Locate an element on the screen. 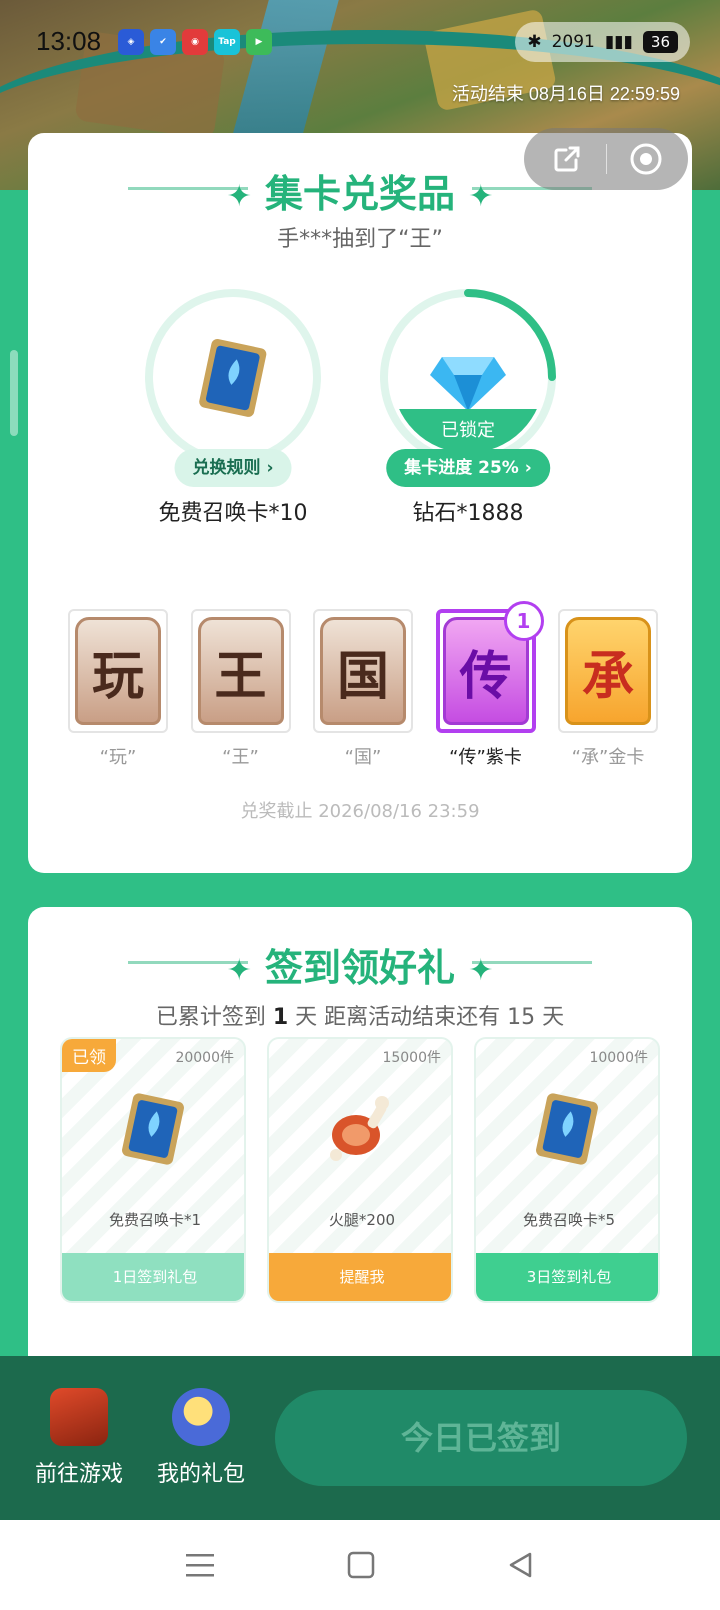 This screenshot has height=1610, width=720. notification-icons: ◈ ✔ ◉ Tap ▶ is located at coordinates (195, 42).